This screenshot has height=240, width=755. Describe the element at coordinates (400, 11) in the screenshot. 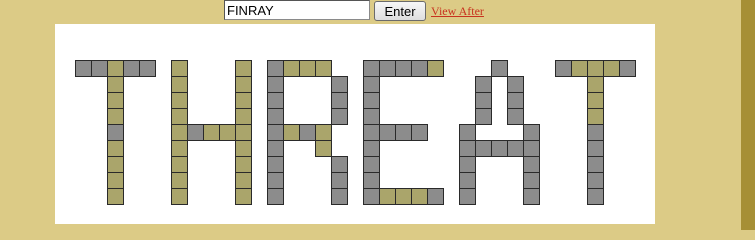

I see `enter-button: Enter` at that location.